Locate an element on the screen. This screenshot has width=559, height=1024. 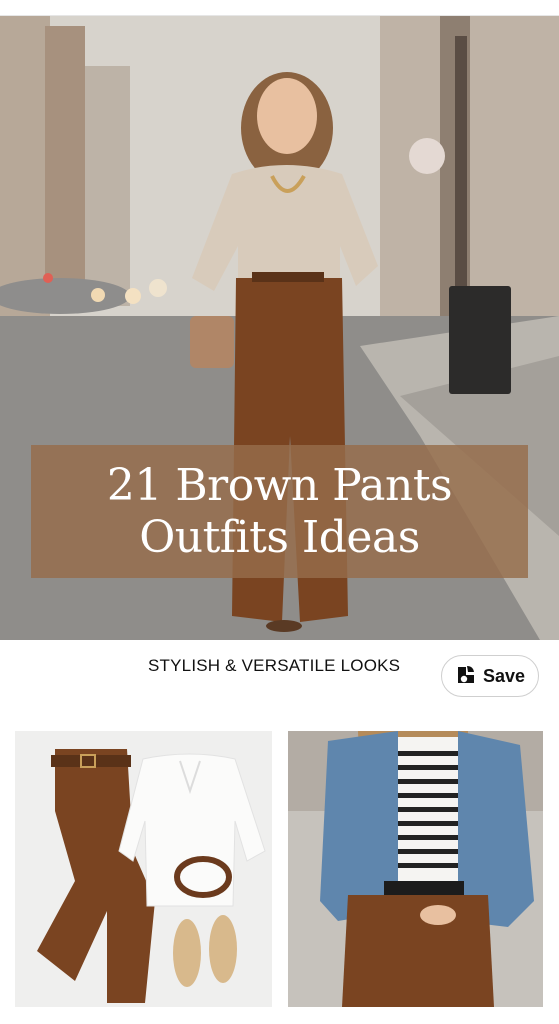
save-button: Save is located at coordinates (490, 676).